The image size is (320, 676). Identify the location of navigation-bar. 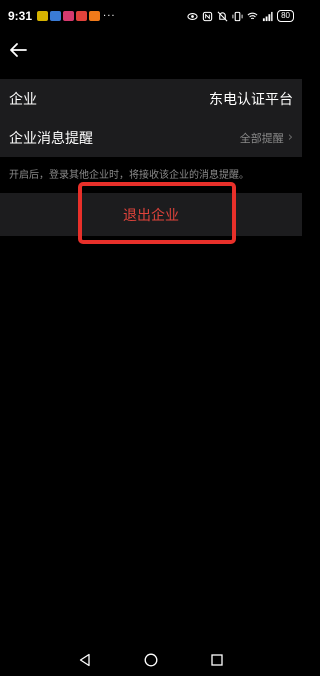
(151, 660).